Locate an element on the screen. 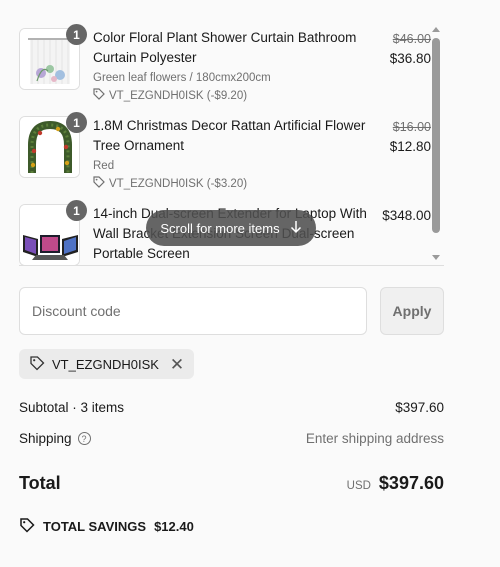  applied-discount-tag: VT_EZGNDH0ISK ✕ is located at coordinates (107, 364).